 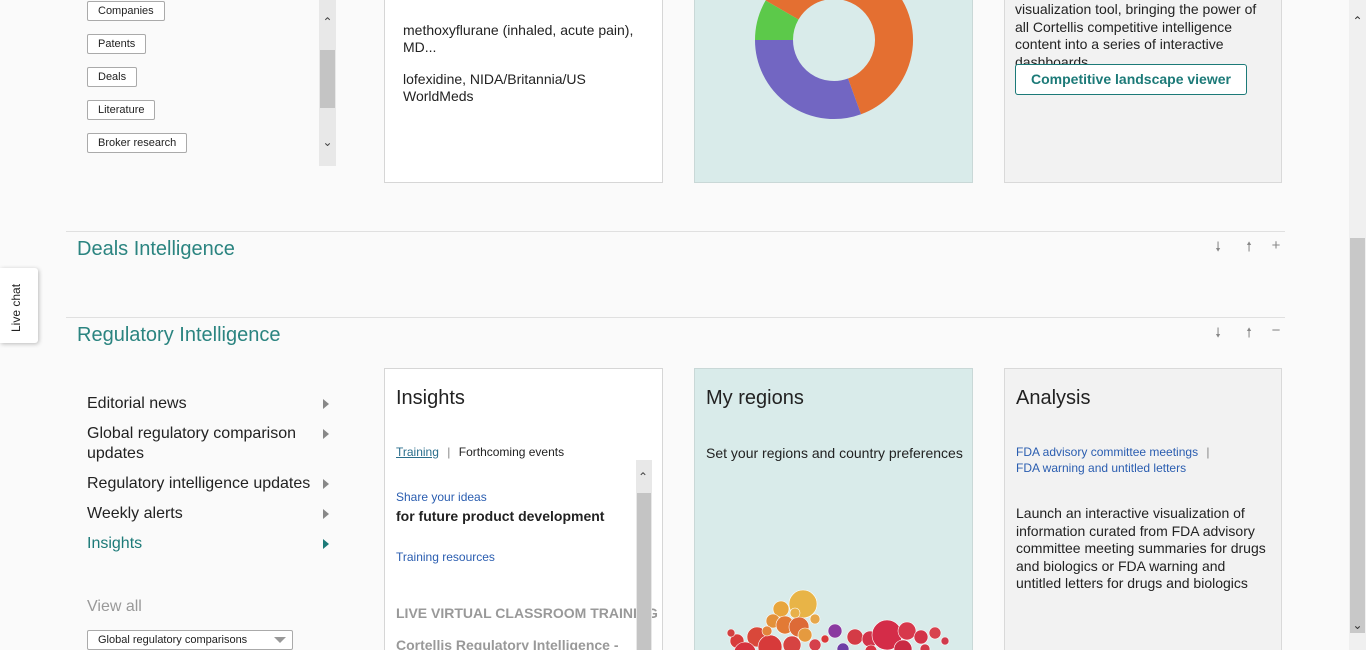 What do you see at coordinates (16, 307) in the screenshot?
I see `live-chat-label: Live chat` at bounding box center [16, 307].